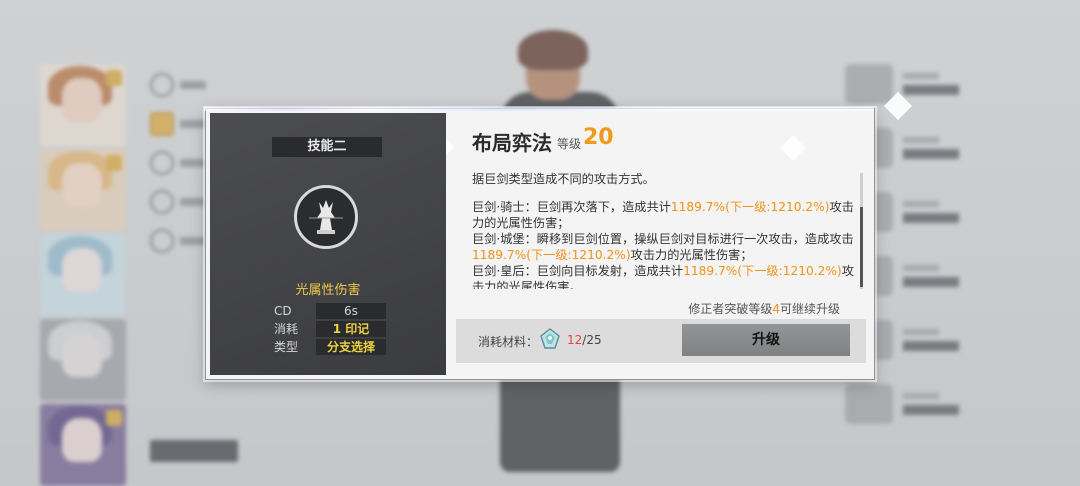 The image size is (1080, 486). Describe the element at coordinates (512, 143) in the screenshot. I see `skill-title: 布局弈法` at that location.